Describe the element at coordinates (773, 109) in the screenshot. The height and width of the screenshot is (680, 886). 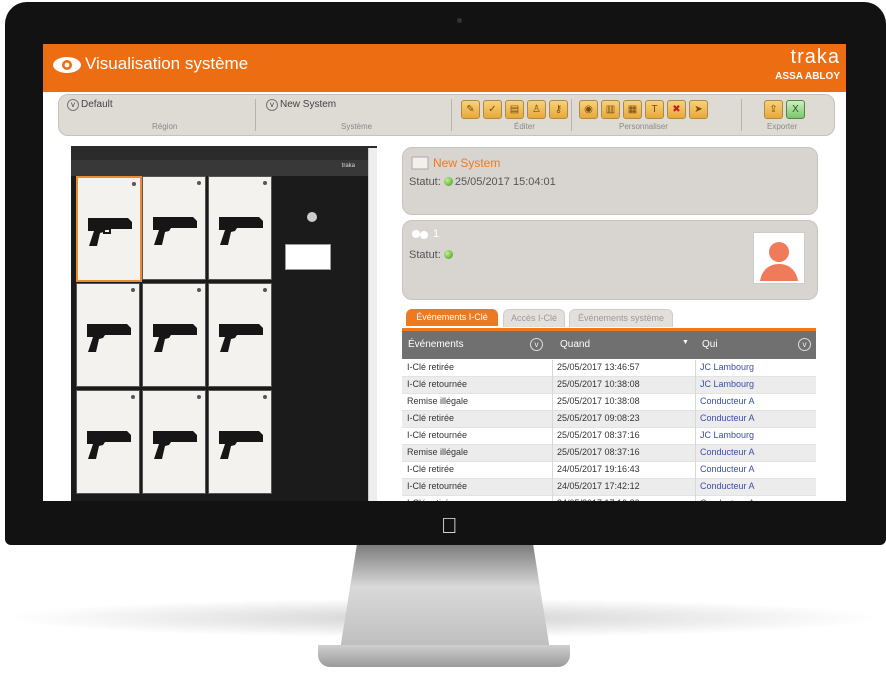
I see `export-pdf-icon: ⇪` at that location.